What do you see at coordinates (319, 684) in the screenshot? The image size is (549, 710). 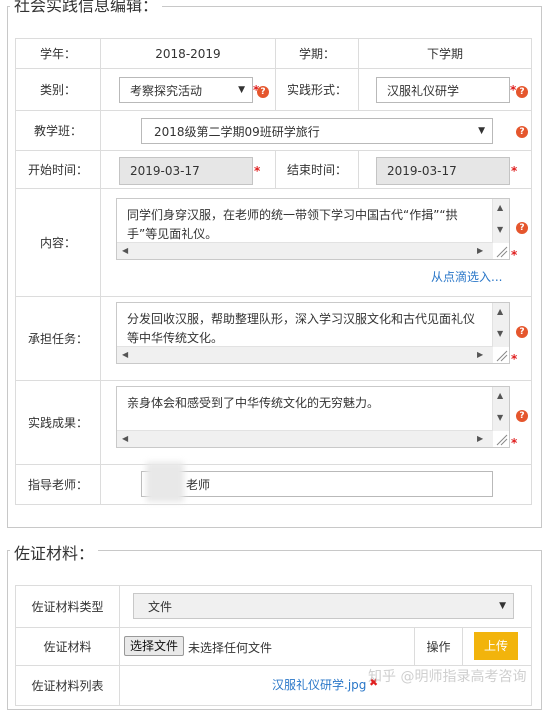 I see `evidence-file-link: 汉服礼仪研学.jpg` at bounding box center [319, 684].